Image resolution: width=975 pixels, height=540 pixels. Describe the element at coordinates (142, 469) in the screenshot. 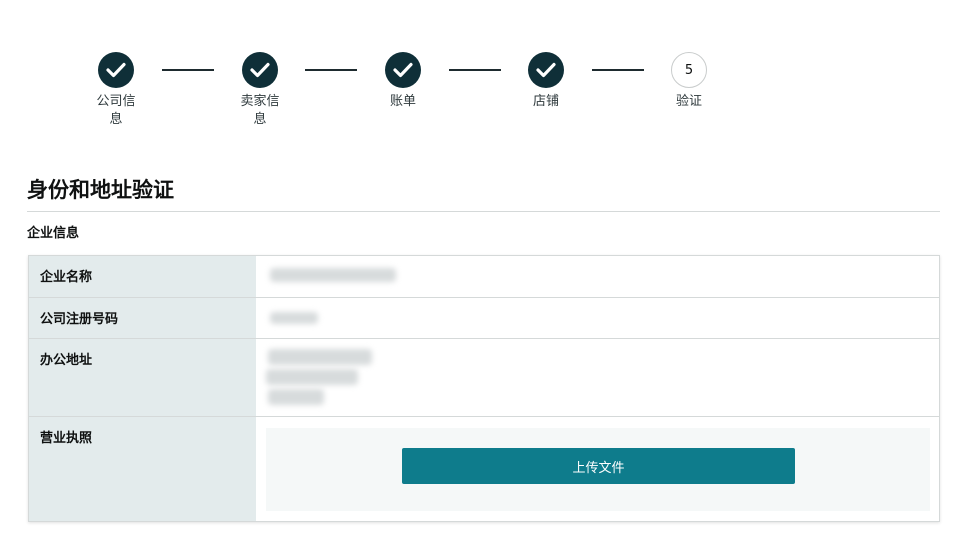

I see `row-label: 营业执照` at that location.